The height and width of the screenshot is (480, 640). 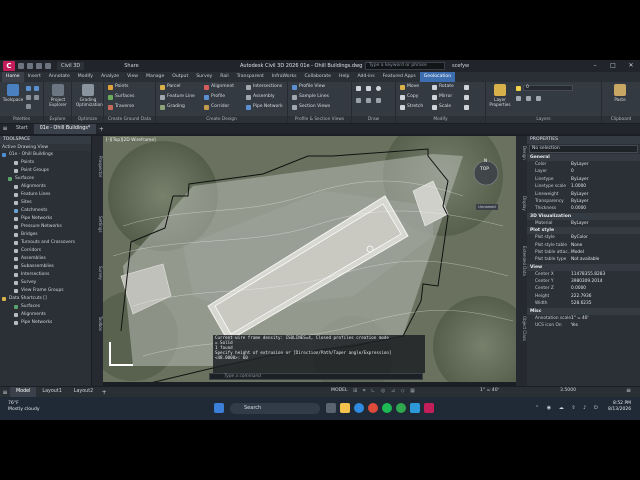 What do you see at coordinates (613, 66) in the screenshot?
I see `maximize-icon: □` at bounding box center [613, 66].